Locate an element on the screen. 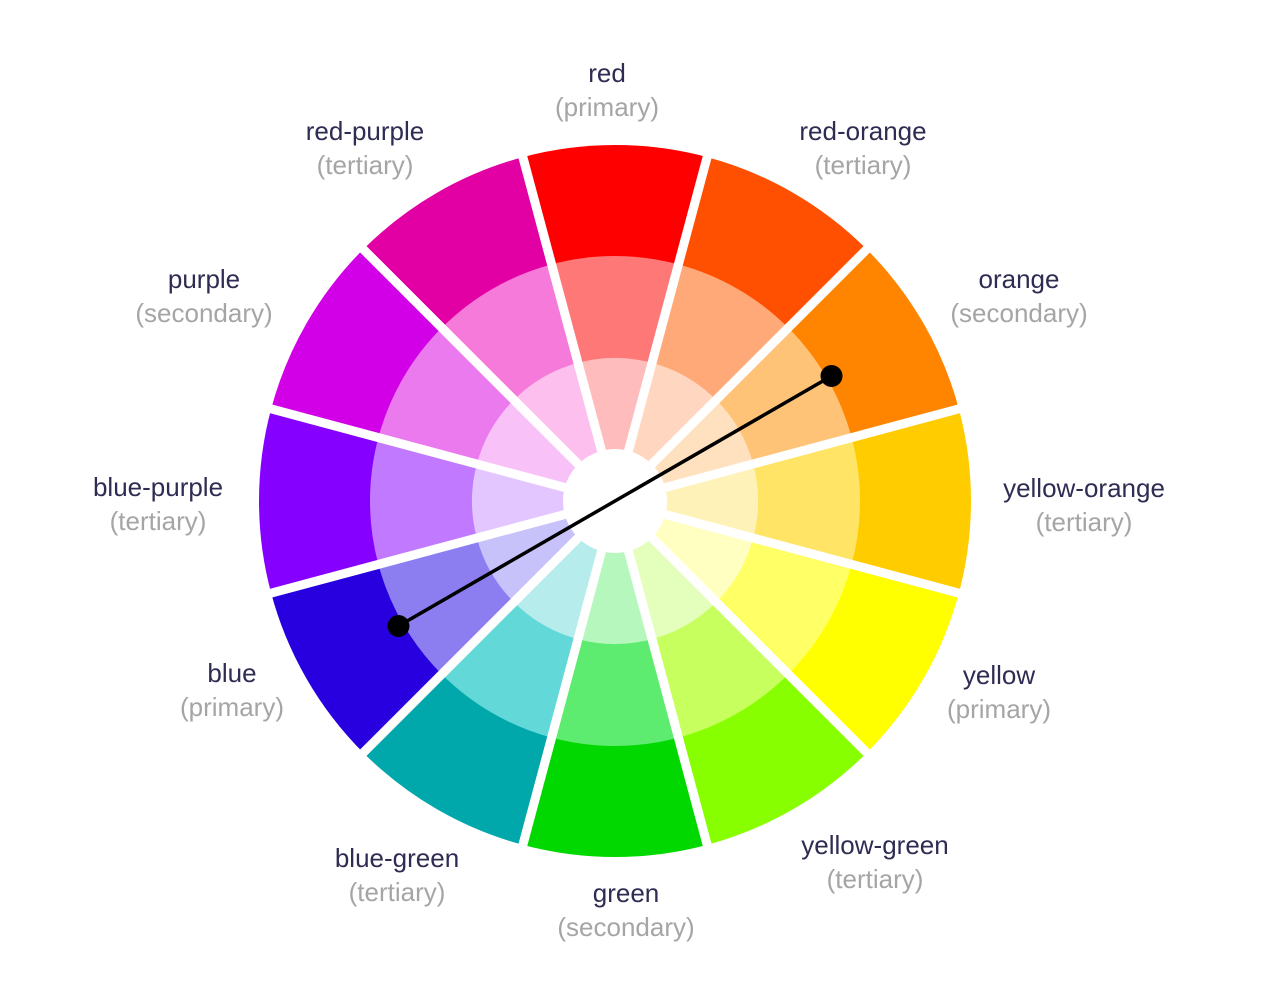  label-name: blue-green is located at coordinates (397, 858).